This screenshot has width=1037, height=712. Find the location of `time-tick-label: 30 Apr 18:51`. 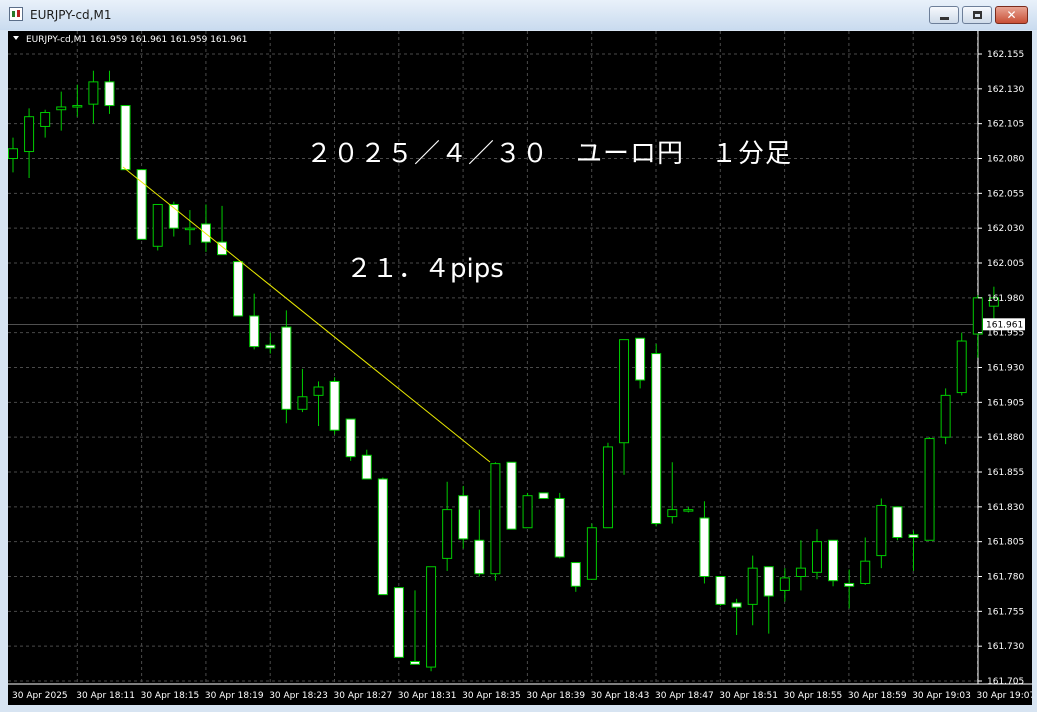

time-tick-label: 30 Apr 18:51 is located at coordinates (748, 696).